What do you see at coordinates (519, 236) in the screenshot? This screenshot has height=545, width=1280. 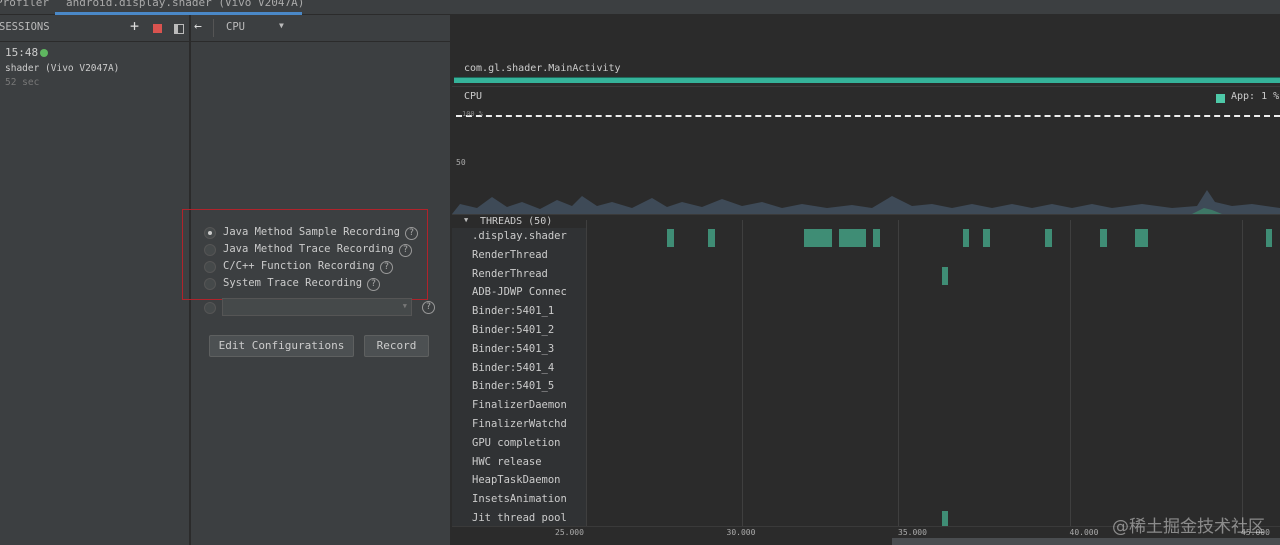 I see `thread-row-label: .display.shader` at bounding box center [519, 236].